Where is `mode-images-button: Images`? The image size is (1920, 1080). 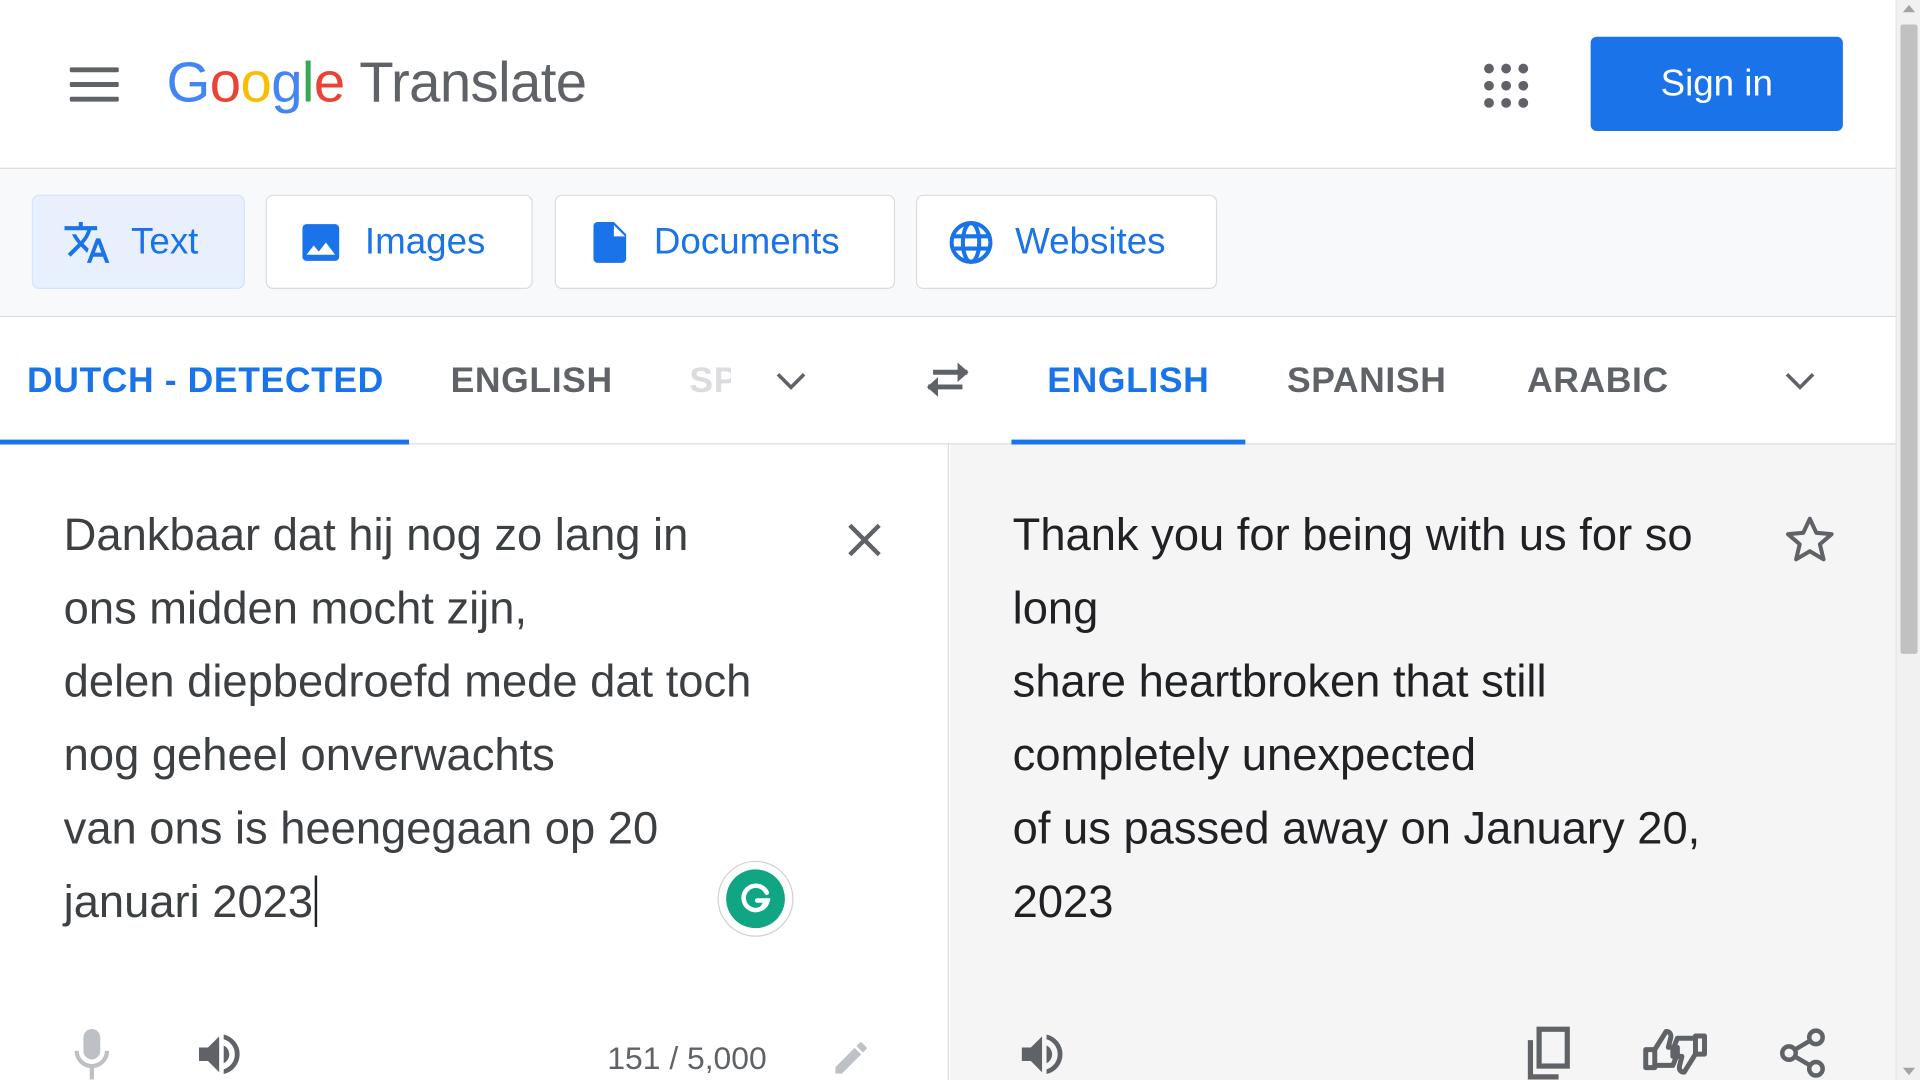
mode-images-button: Images is located at coordinates (399, 241).